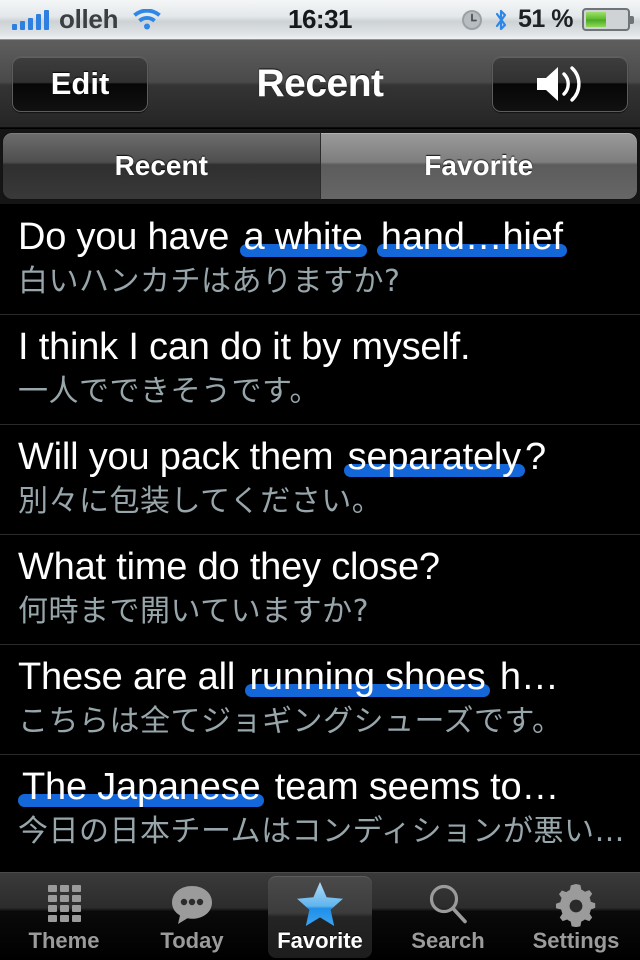 The height and width of the screenshot is (960, 640). I want to click on speaker-volume-icon, so click(559, 84).